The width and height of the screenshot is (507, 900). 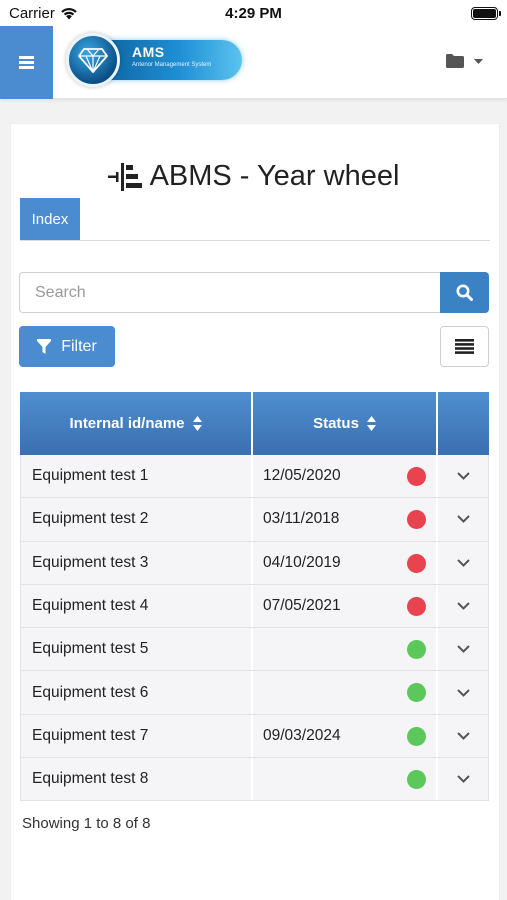 I want to click on status-date: 07/05/2021, so click(x=302, y=606).